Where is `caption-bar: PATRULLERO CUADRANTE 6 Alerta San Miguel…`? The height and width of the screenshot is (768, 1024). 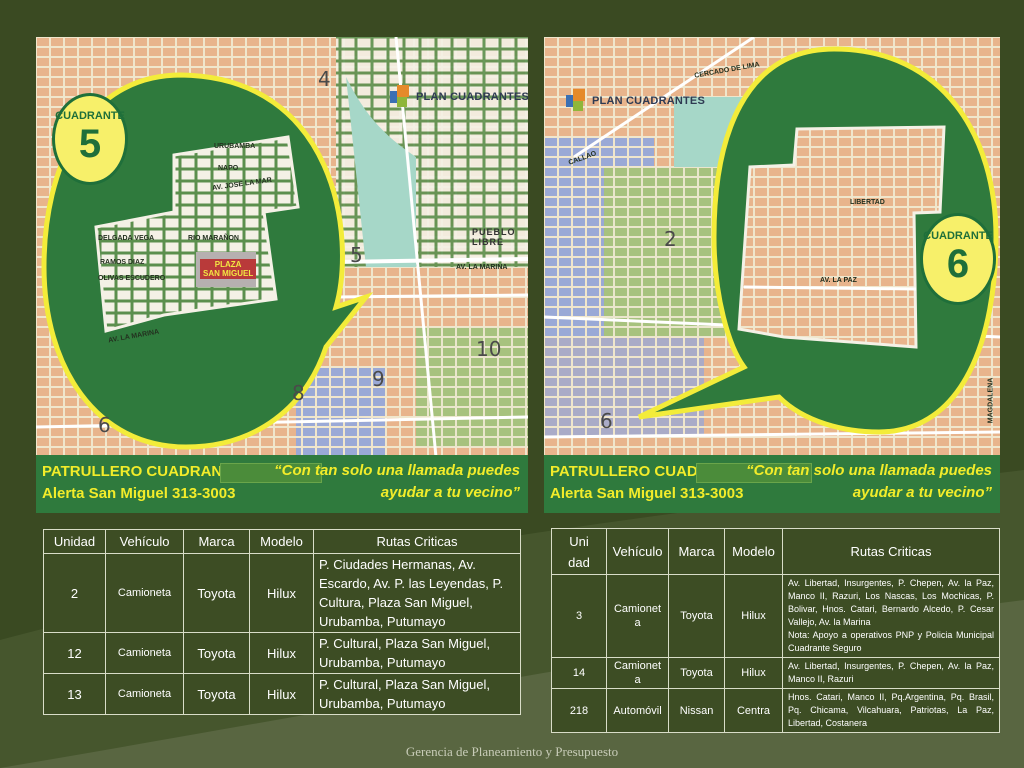
caption-bar: PATRULLERO CUADRANTE 6 Alerta San Miguel… is located at coordinates (772, 484).